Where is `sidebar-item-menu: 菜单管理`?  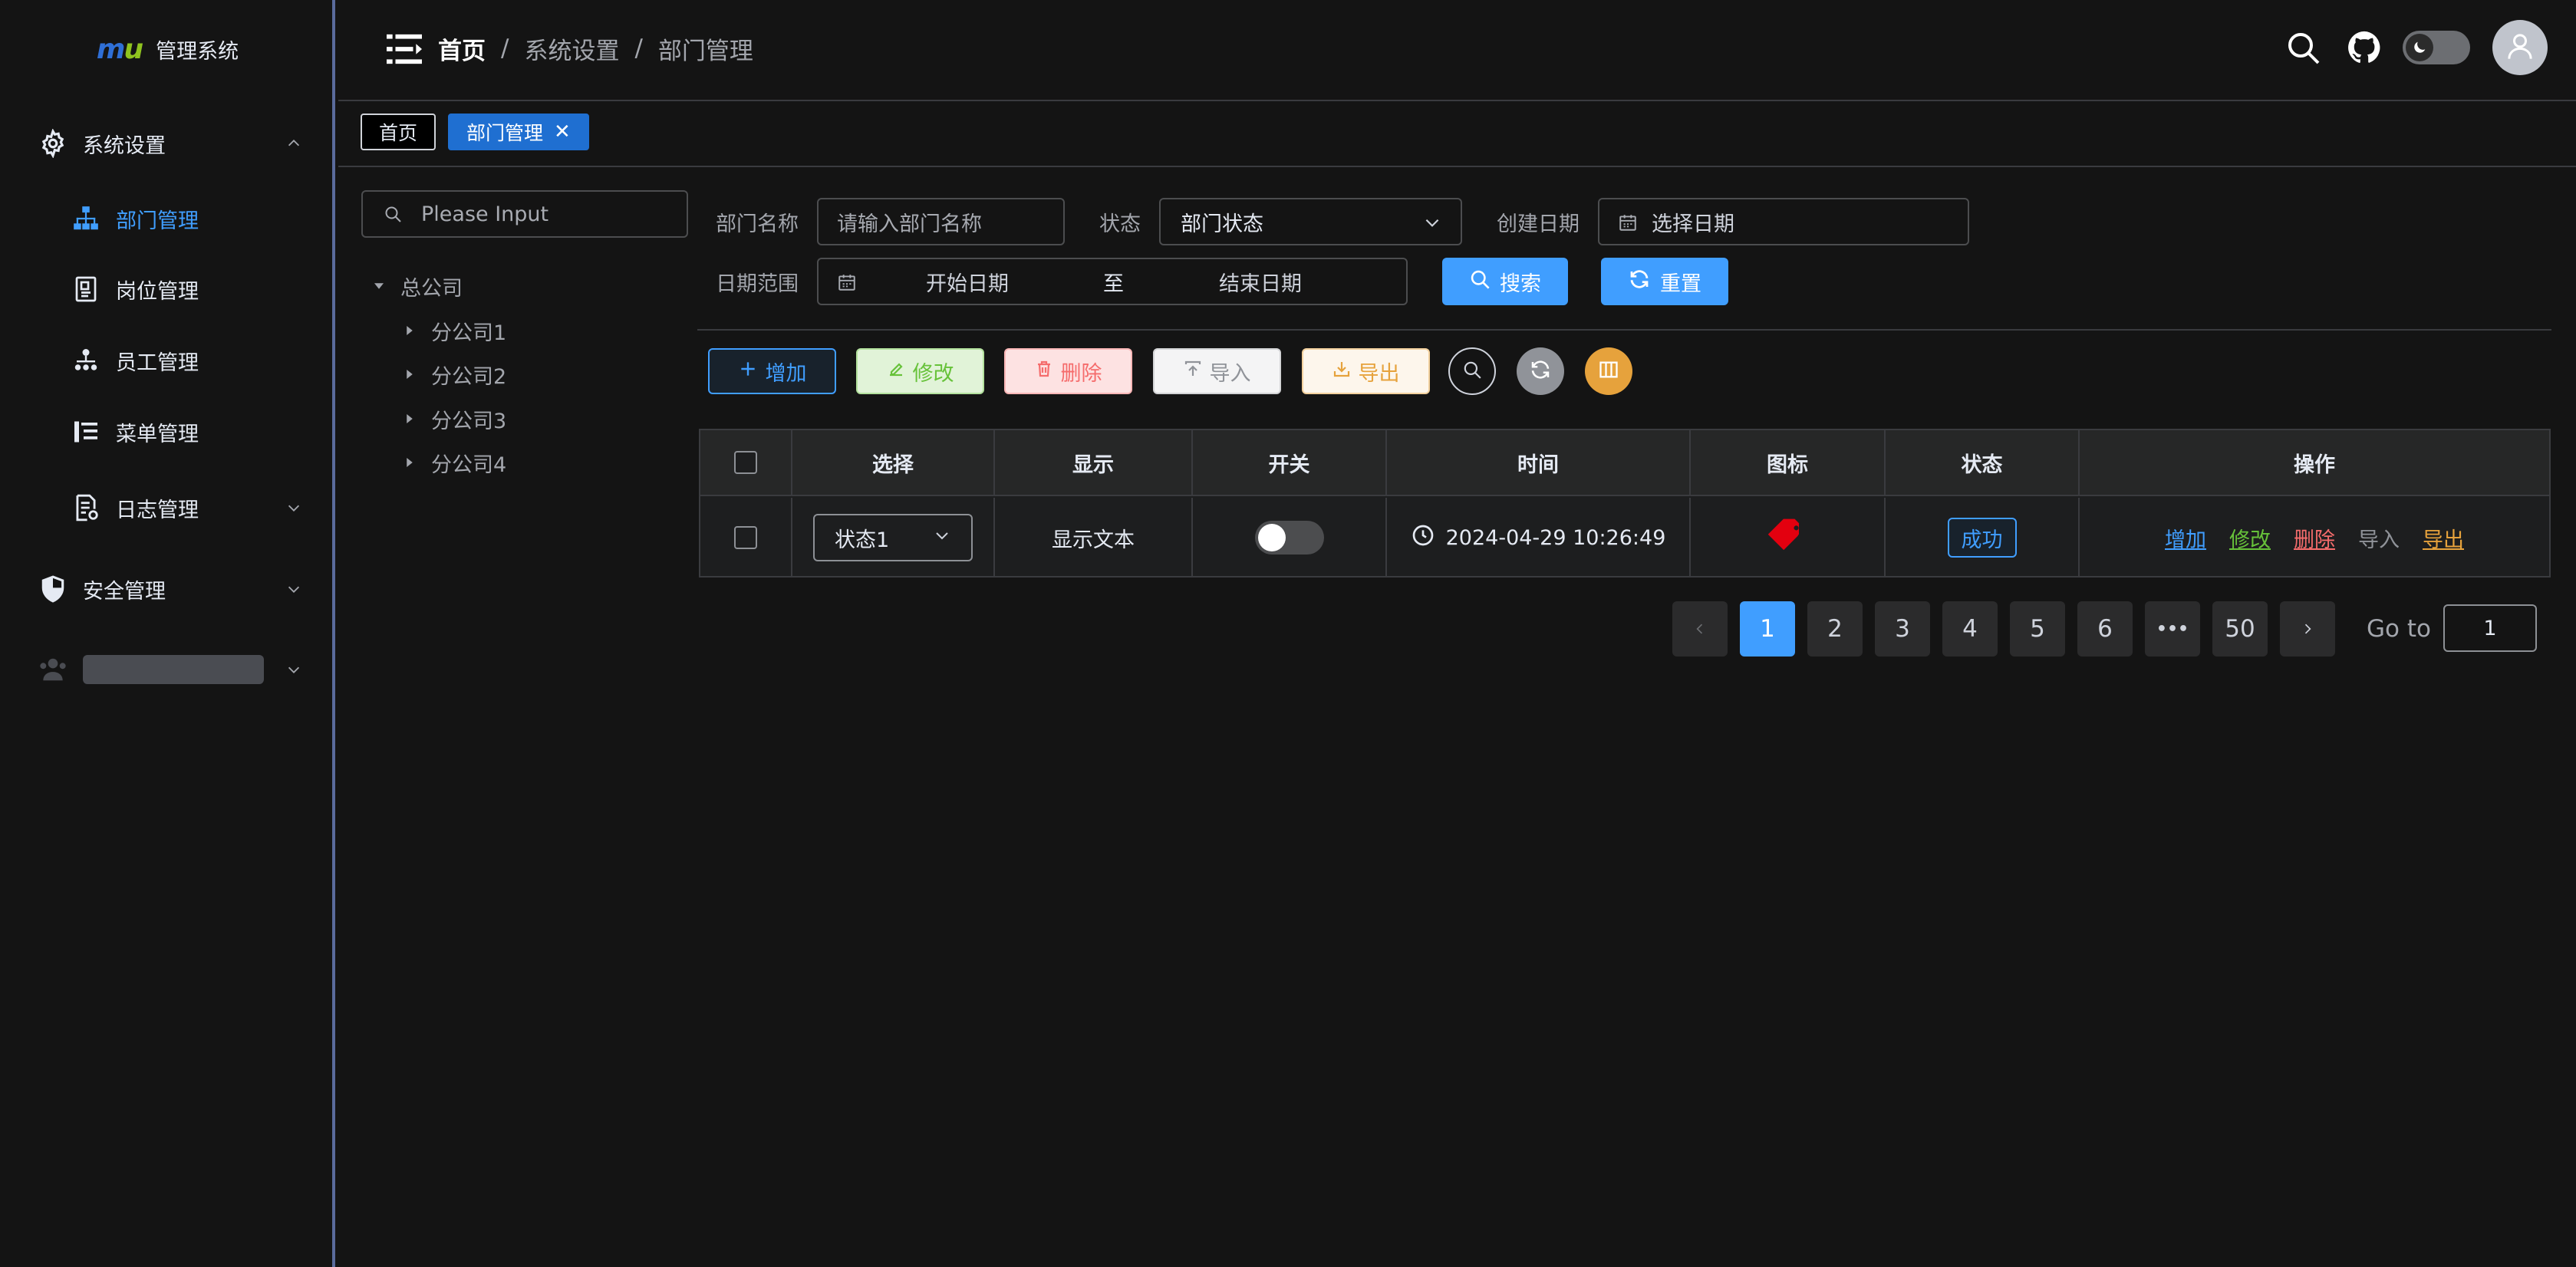 sidebar-item-menu: 菜单管理 is located at coordinates (167, 432).